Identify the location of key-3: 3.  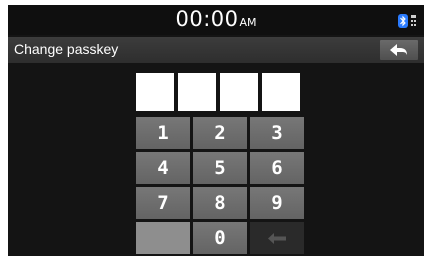
(277, 133).